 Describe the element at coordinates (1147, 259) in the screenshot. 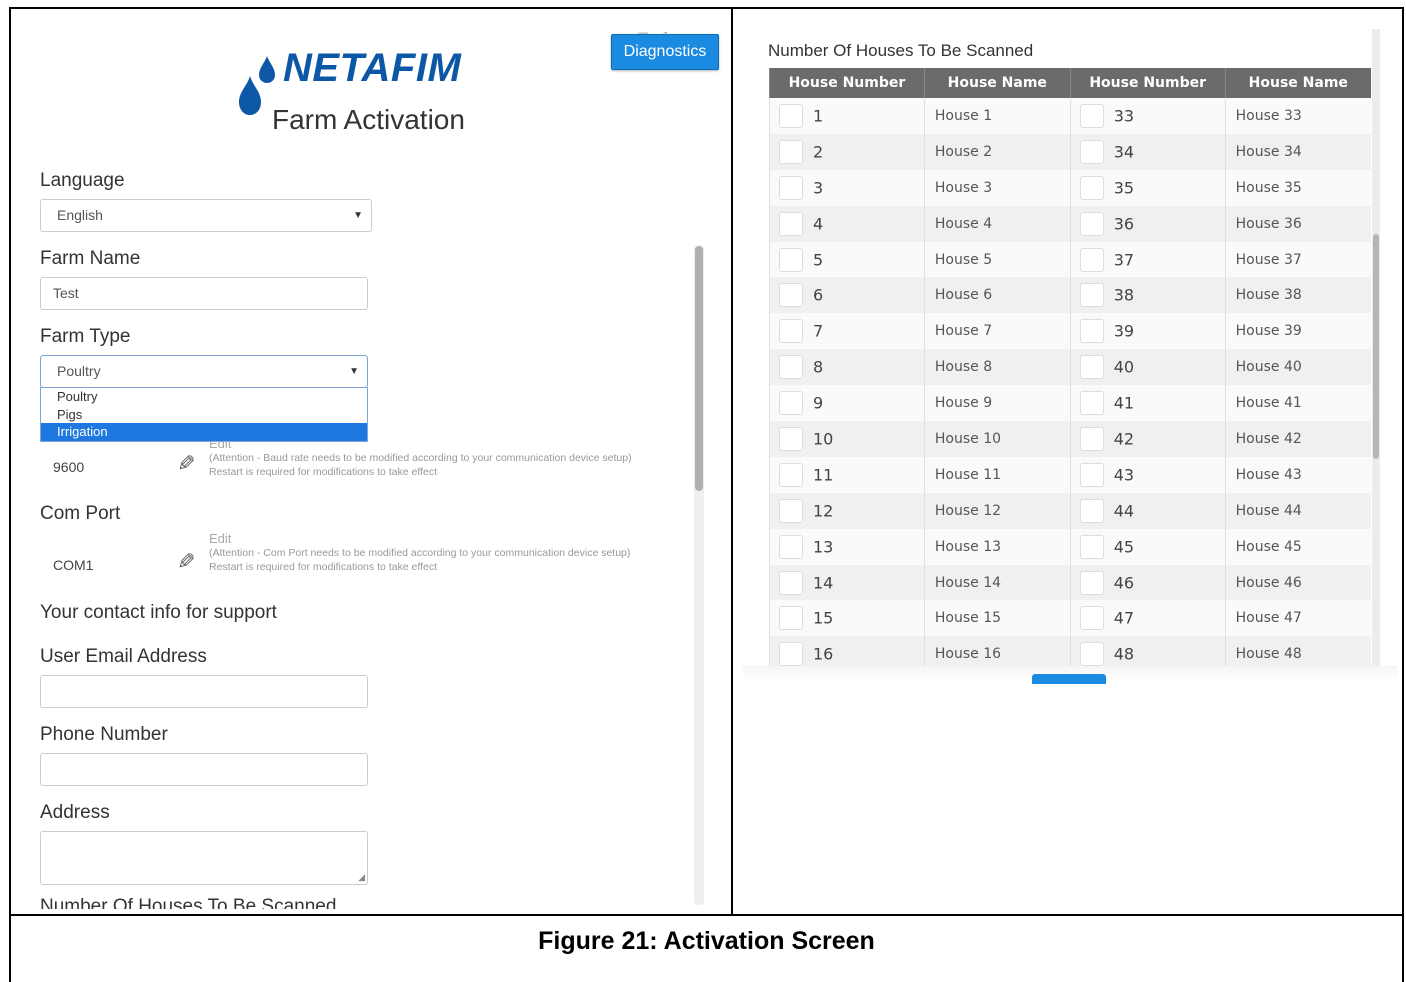

I see `house-number-cell: 37` at that location.